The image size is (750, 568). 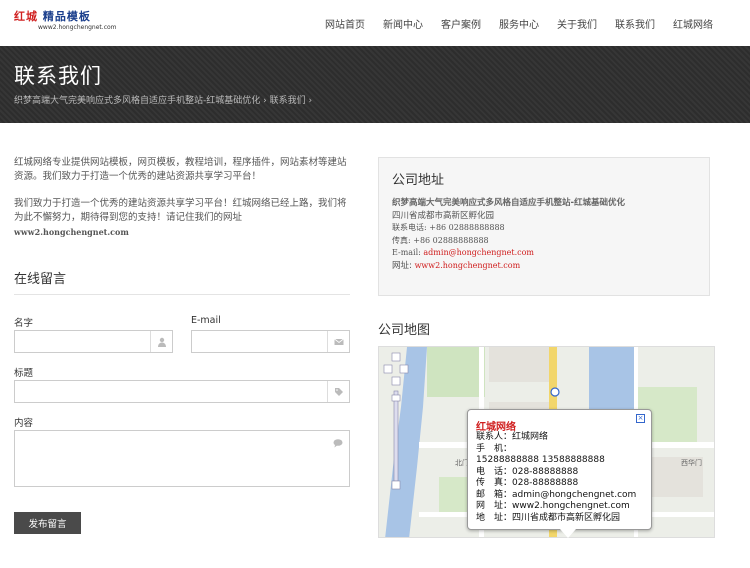 What do you see at coordinates (527, 471) in the screenshot?
I see `popup-tel: 电 话：028-88888888` at bounding box center [527, 471].